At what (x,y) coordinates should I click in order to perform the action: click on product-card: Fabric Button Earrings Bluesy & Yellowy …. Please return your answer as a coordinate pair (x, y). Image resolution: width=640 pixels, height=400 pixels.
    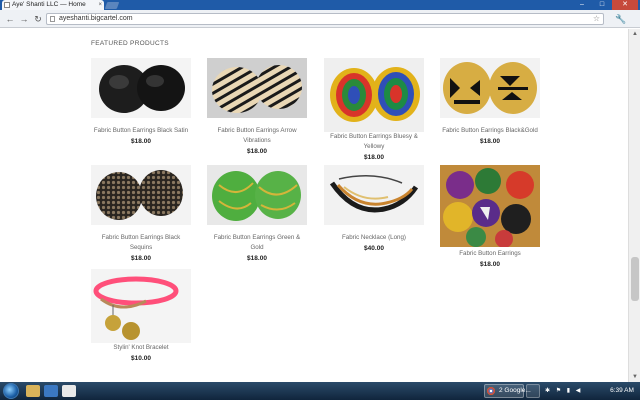
    Looking at the image, I should click on (374, 109).